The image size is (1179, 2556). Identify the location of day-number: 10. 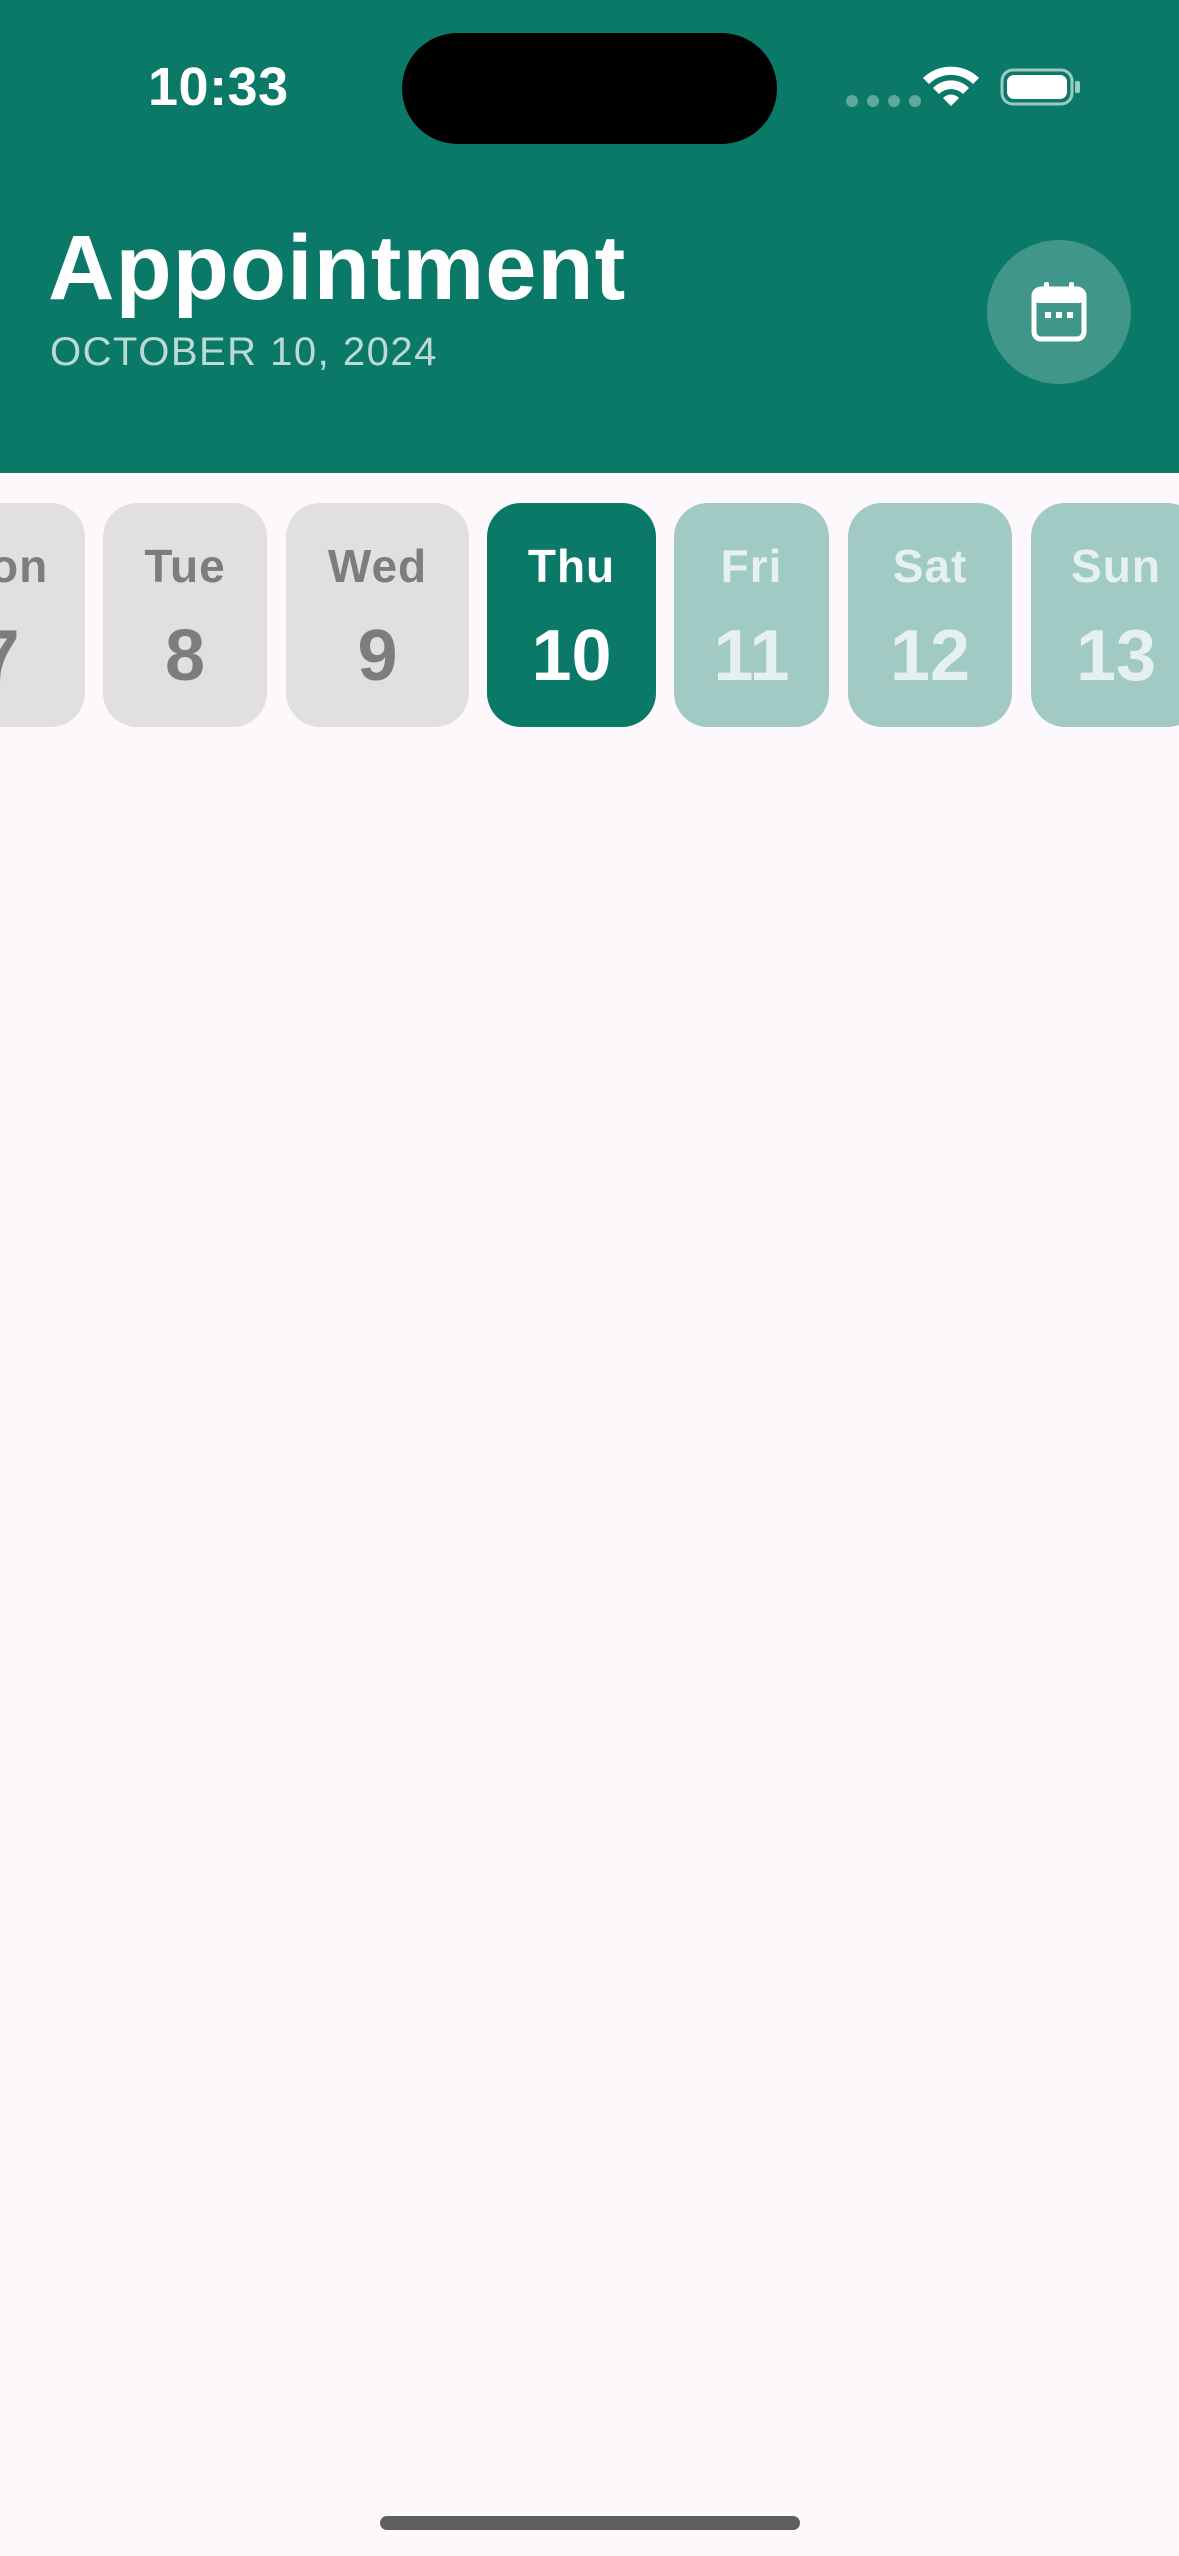
(571, 656).